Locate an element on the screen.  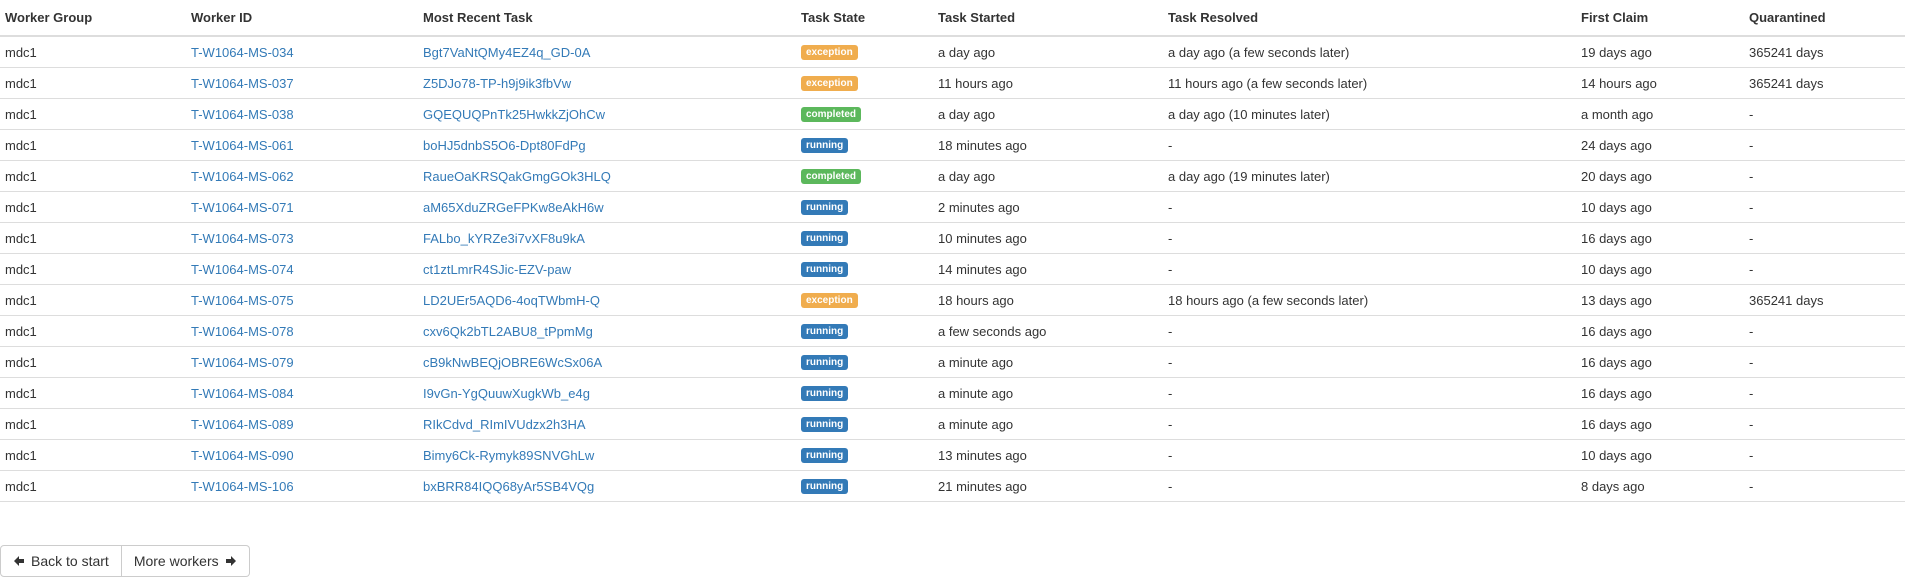
task-link: cxv6Qk2bTL2ABU8_tPpmMg is located at coordinates (508, 331).